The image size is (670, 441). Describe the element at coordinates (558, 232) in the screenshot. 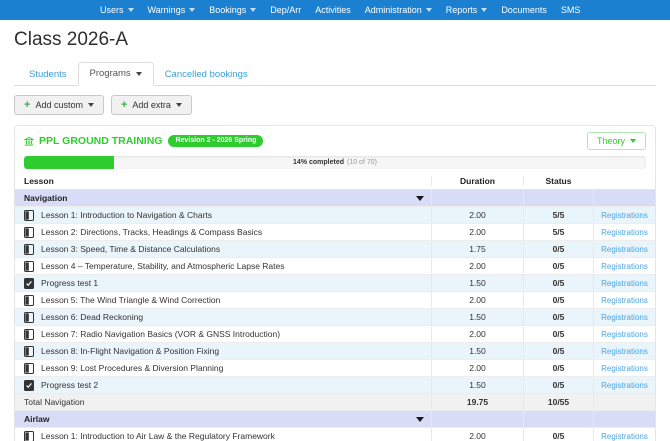

I see `status-cell: 5/5` at that location.